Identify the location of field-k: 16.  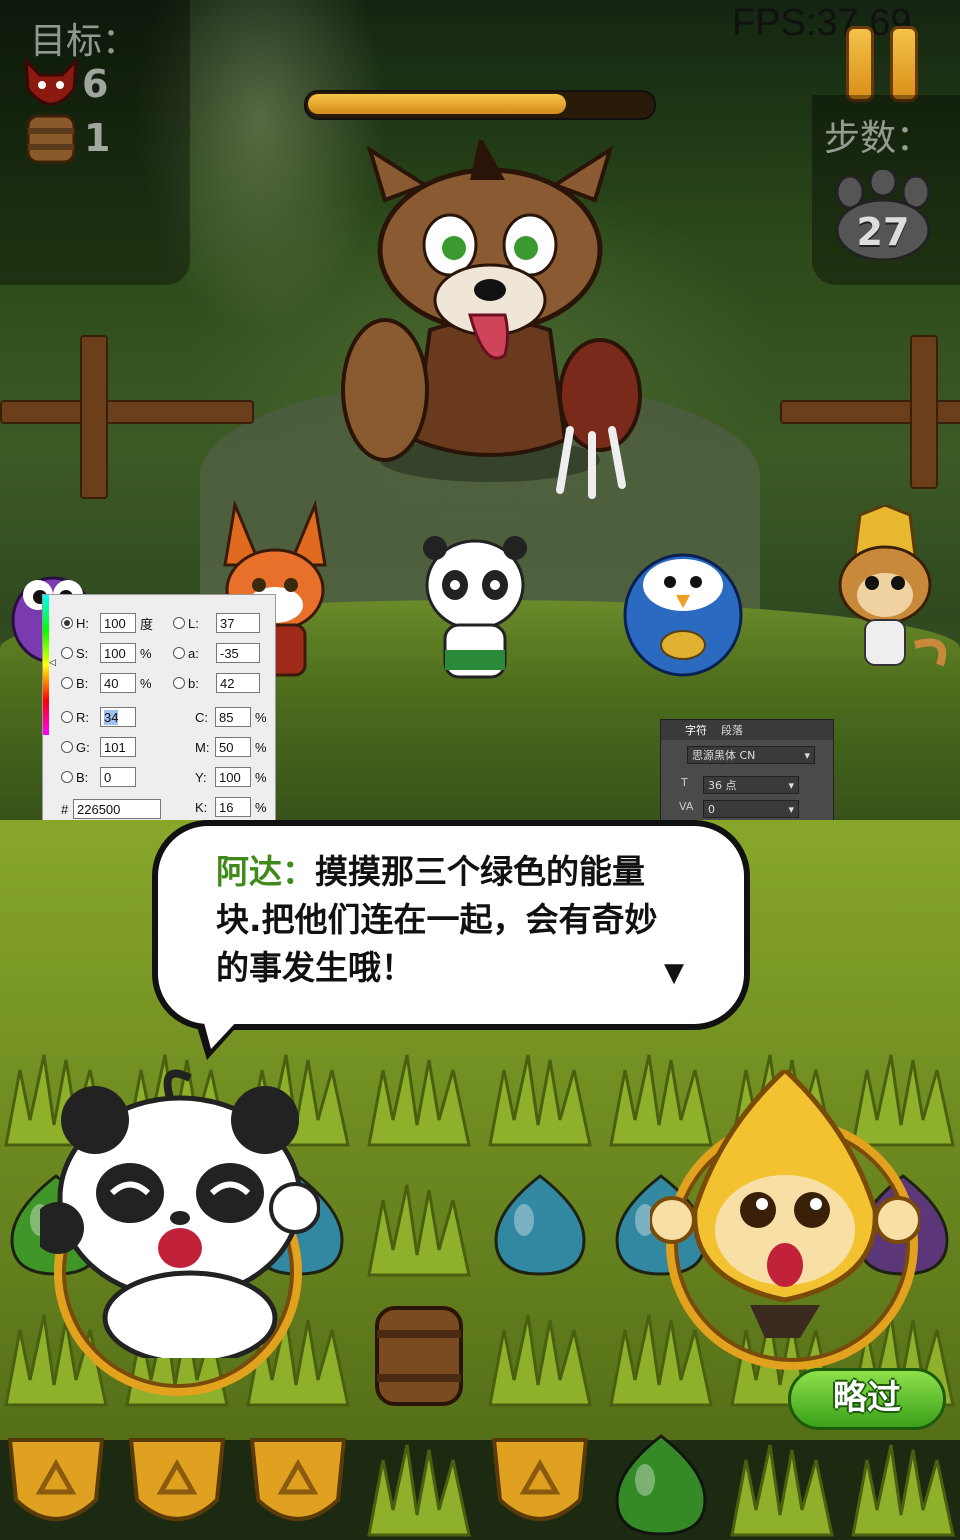
(233, 807).